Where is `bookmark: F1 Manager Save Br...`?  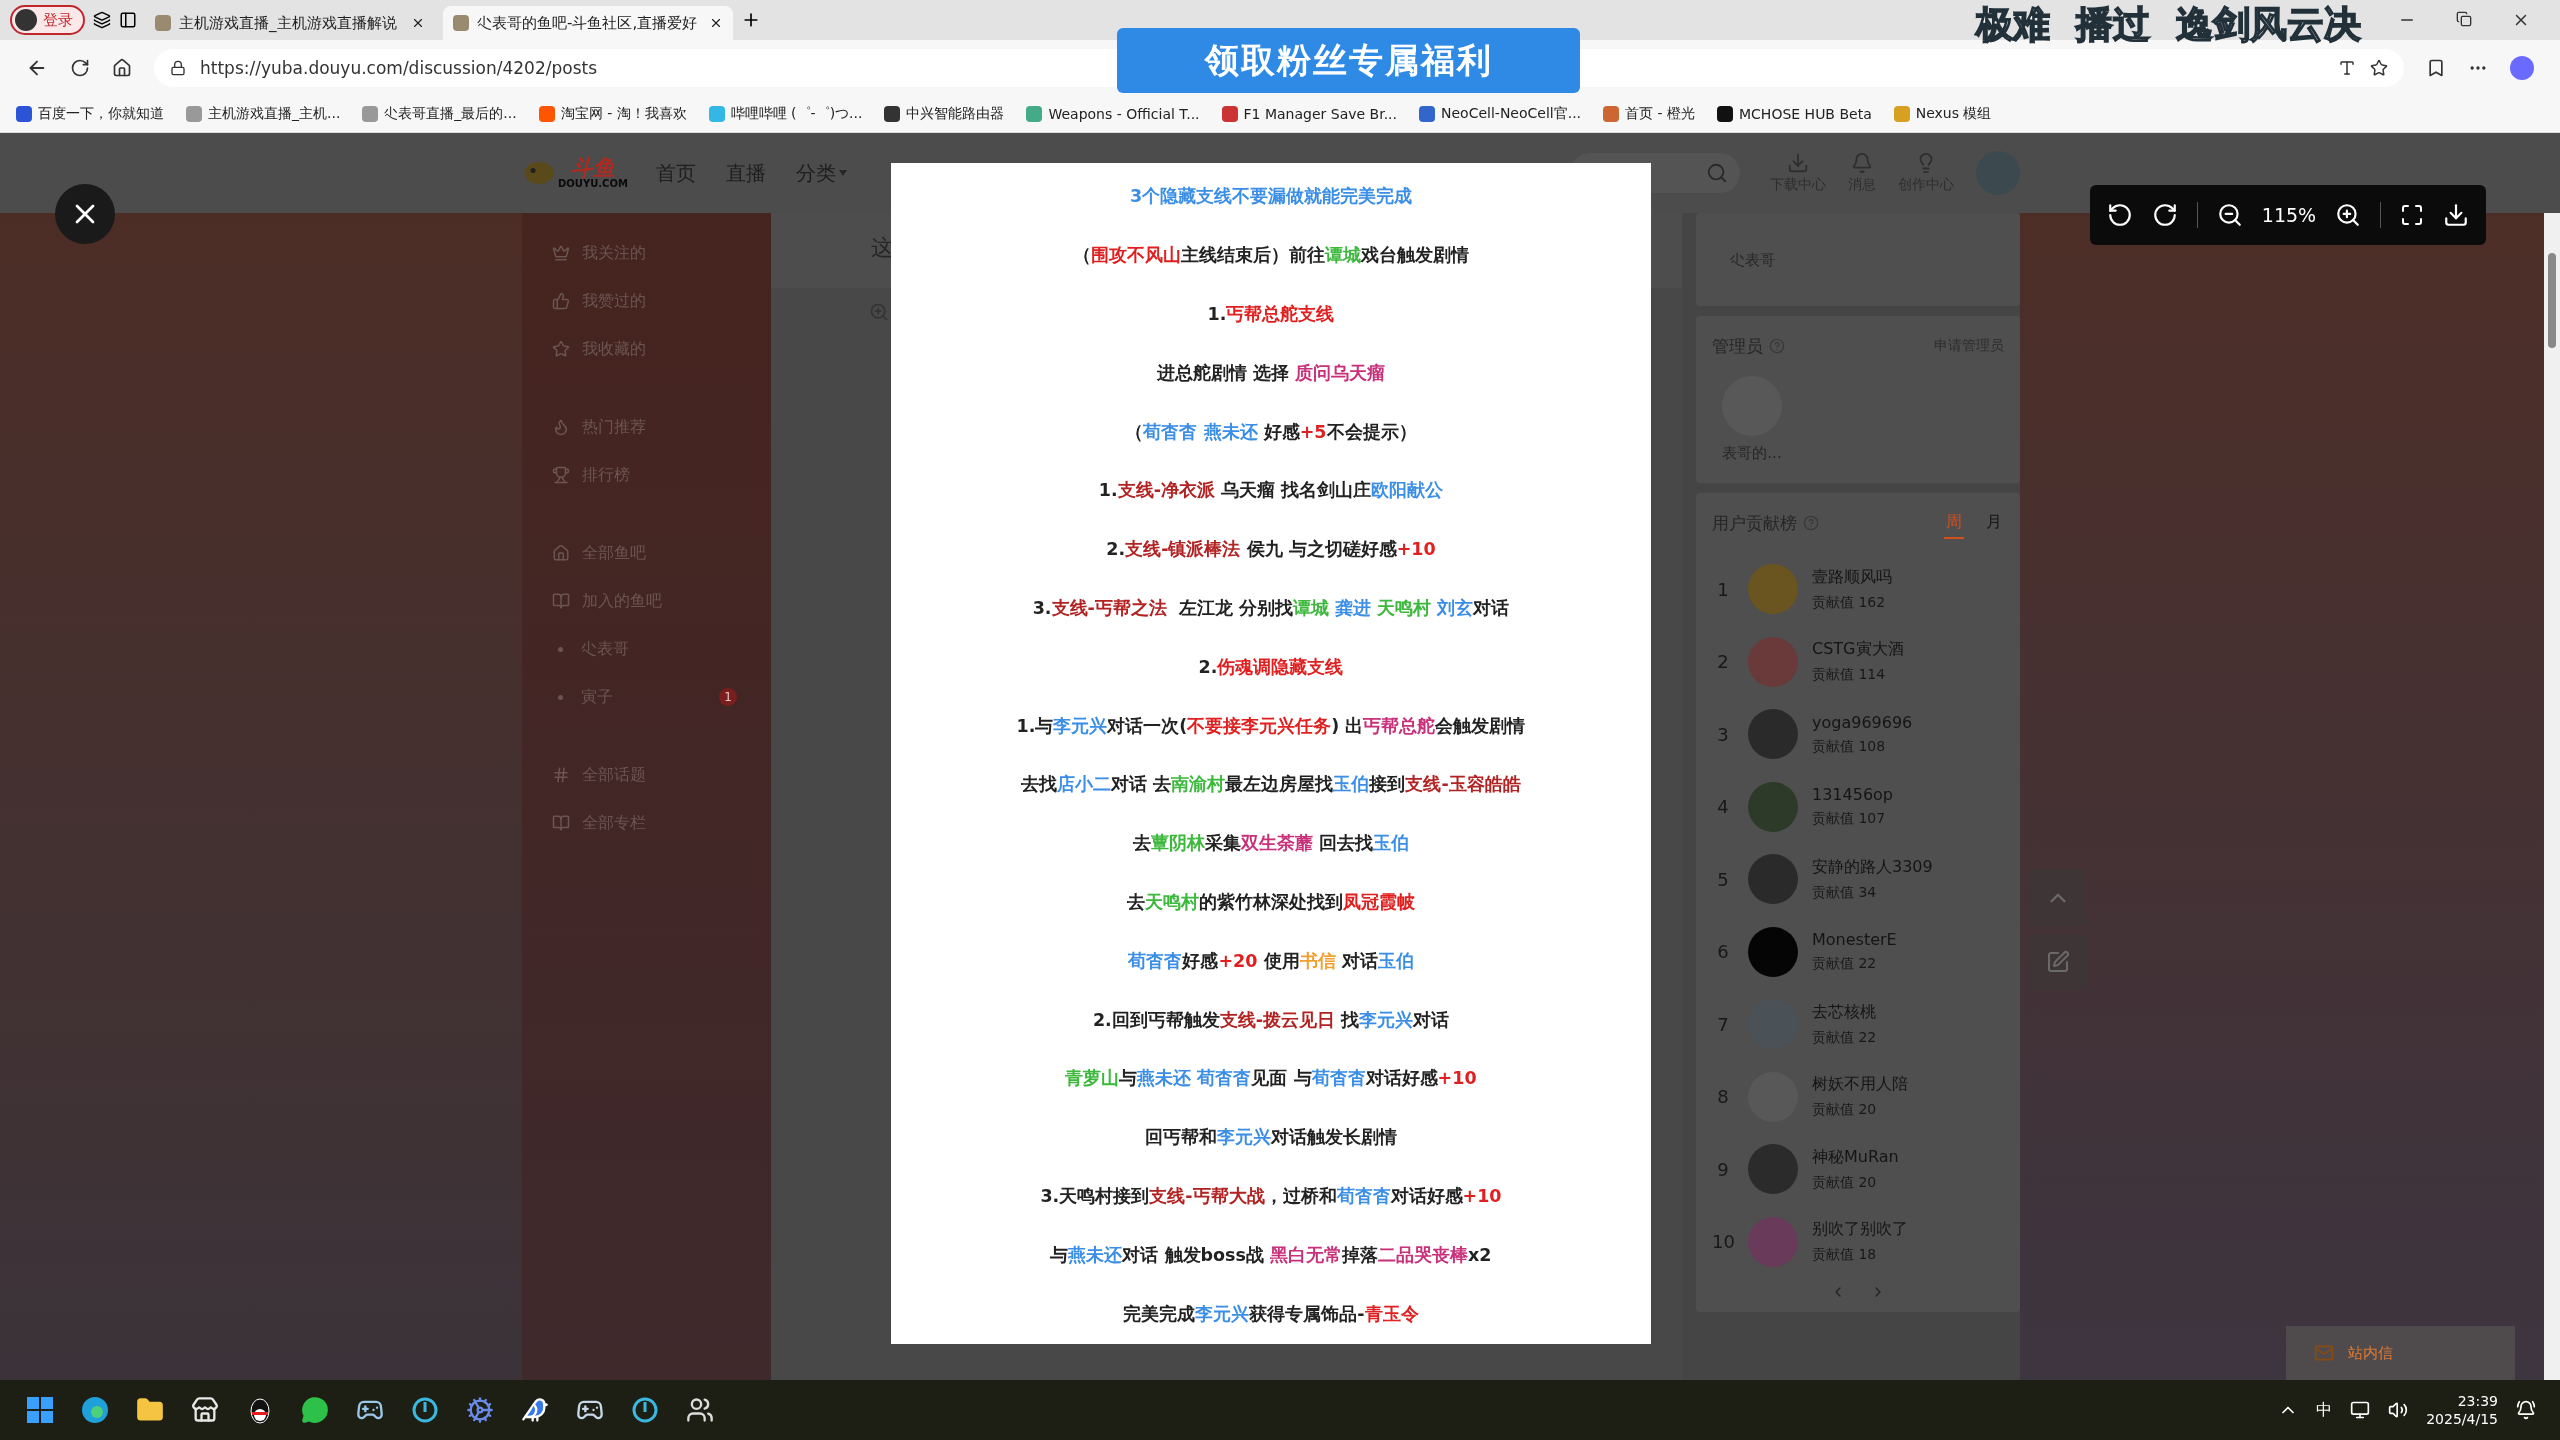 bookmark: F1 Manager Save Br... is located at coordinates (1309, 113).